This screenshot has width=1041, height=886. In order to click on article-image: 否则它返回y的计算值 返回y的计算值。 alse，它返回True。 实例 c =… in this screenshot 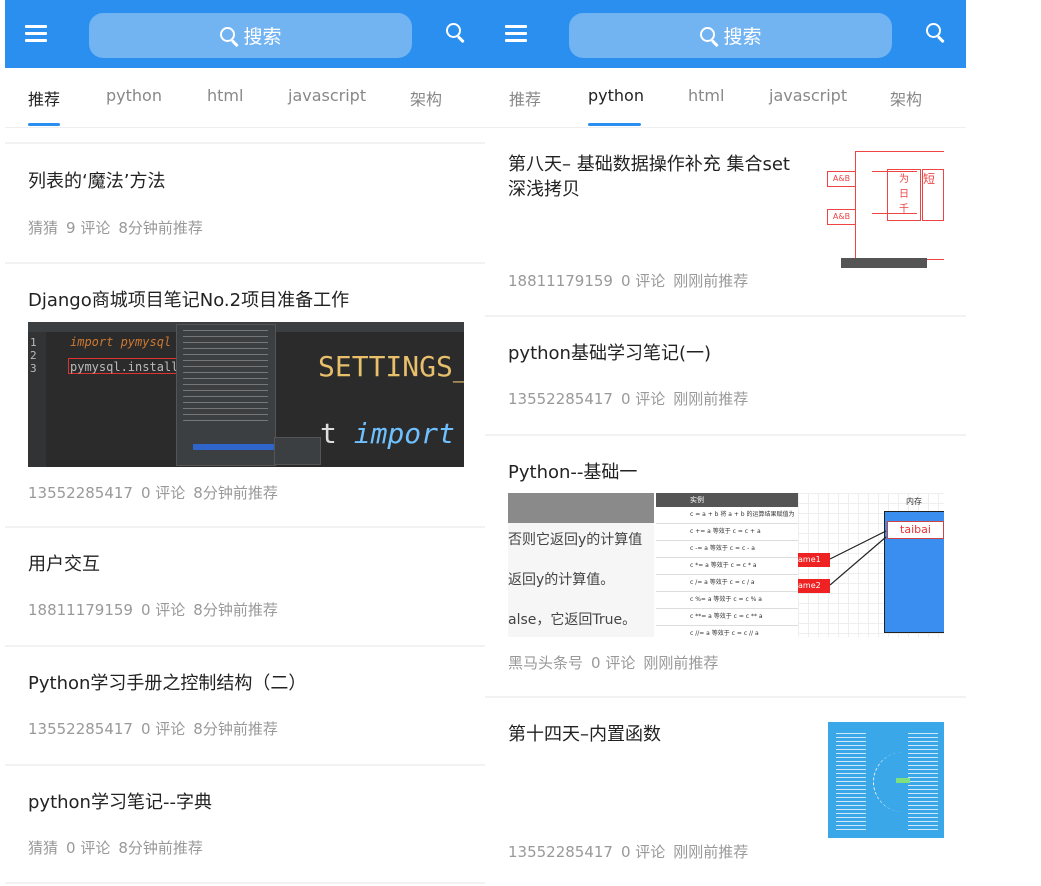, I will do `click(726, 565)`.